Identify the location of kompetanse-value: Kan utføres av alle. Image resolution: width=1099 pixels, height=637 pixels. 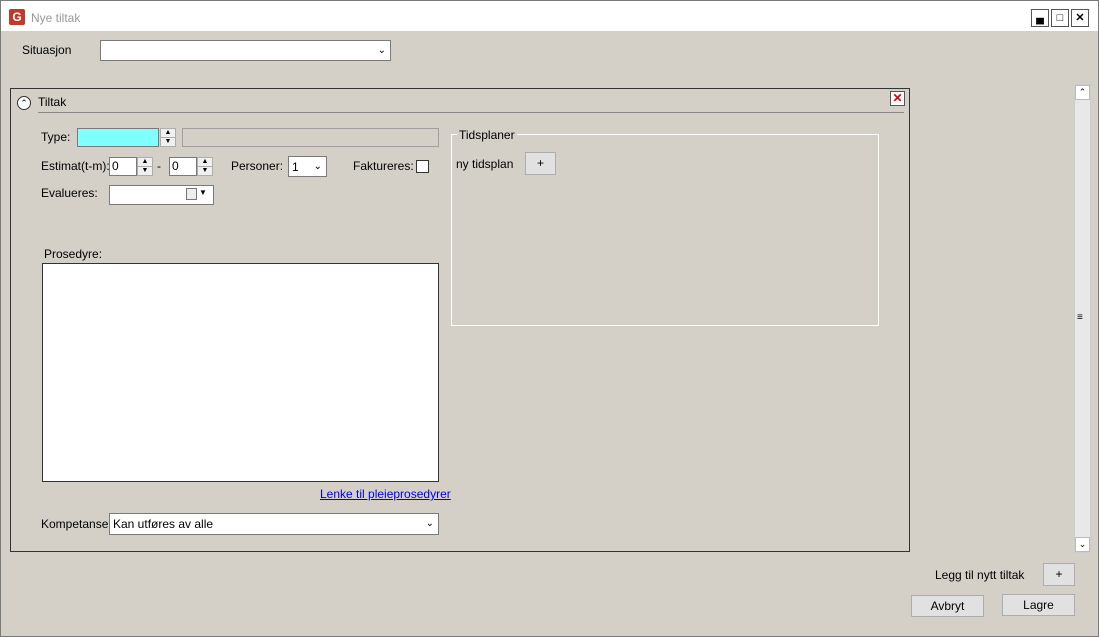
(163, 524).